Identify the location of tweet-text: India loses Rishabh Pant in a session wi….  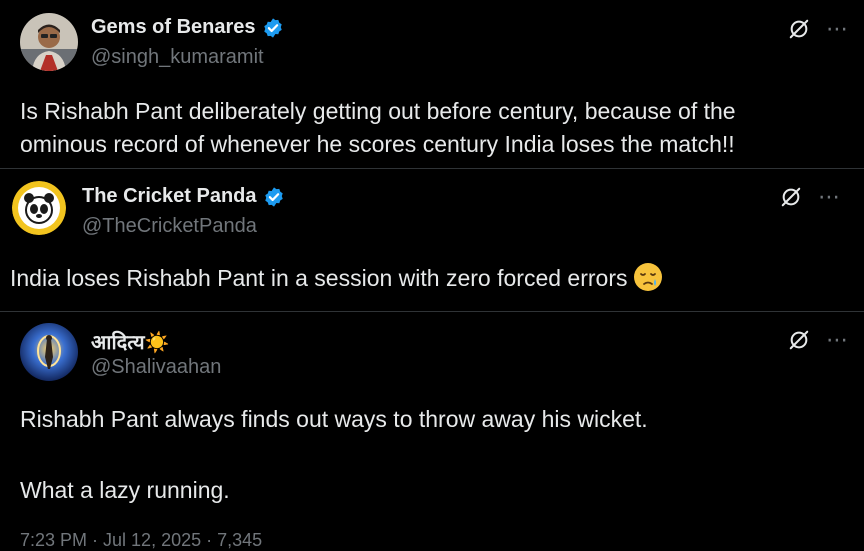
(336, 278).